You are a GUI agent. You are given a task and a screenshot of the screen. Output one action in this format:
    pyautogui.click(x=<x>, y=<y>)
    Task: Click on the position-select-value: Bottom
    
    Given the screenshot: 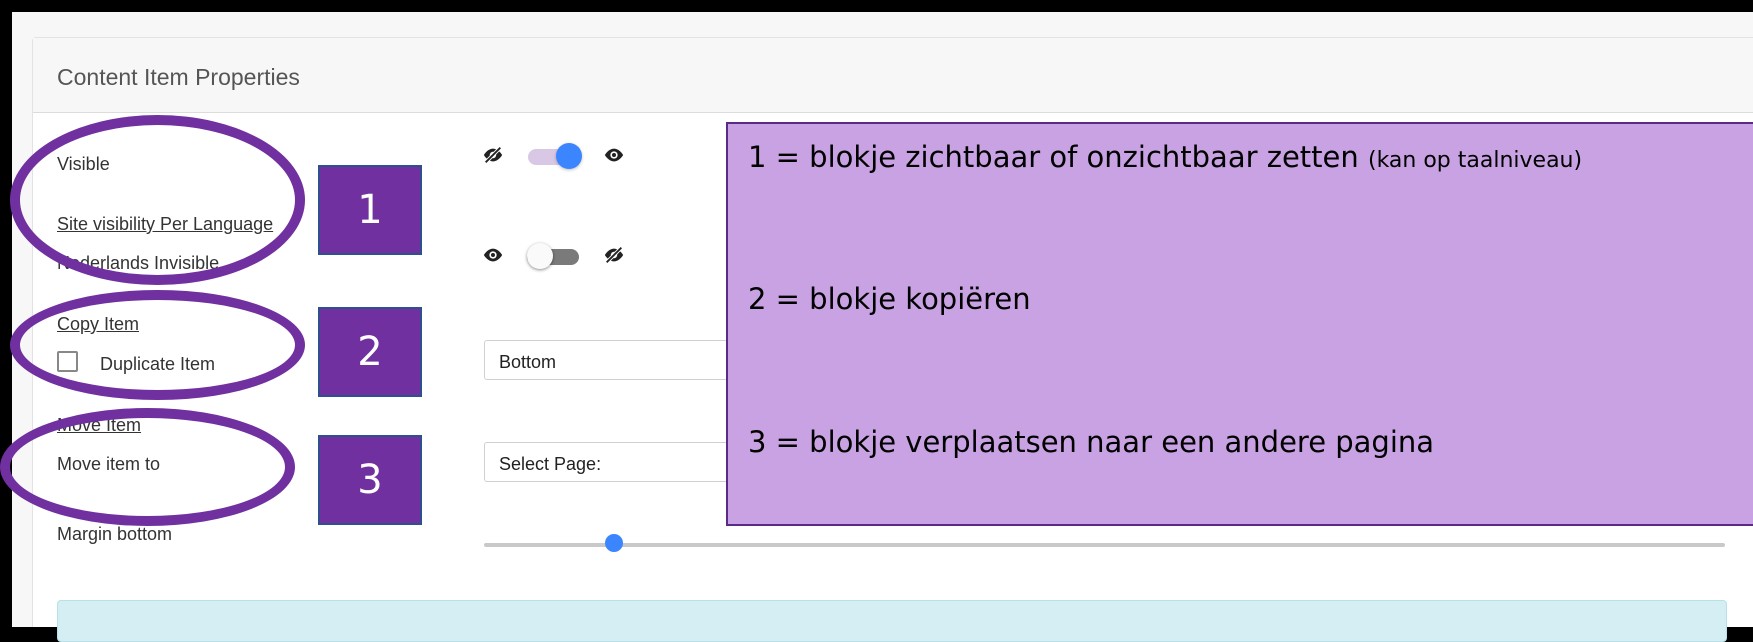 What is the action you would take?
    pyautogui.click(x=528, y=362)
    